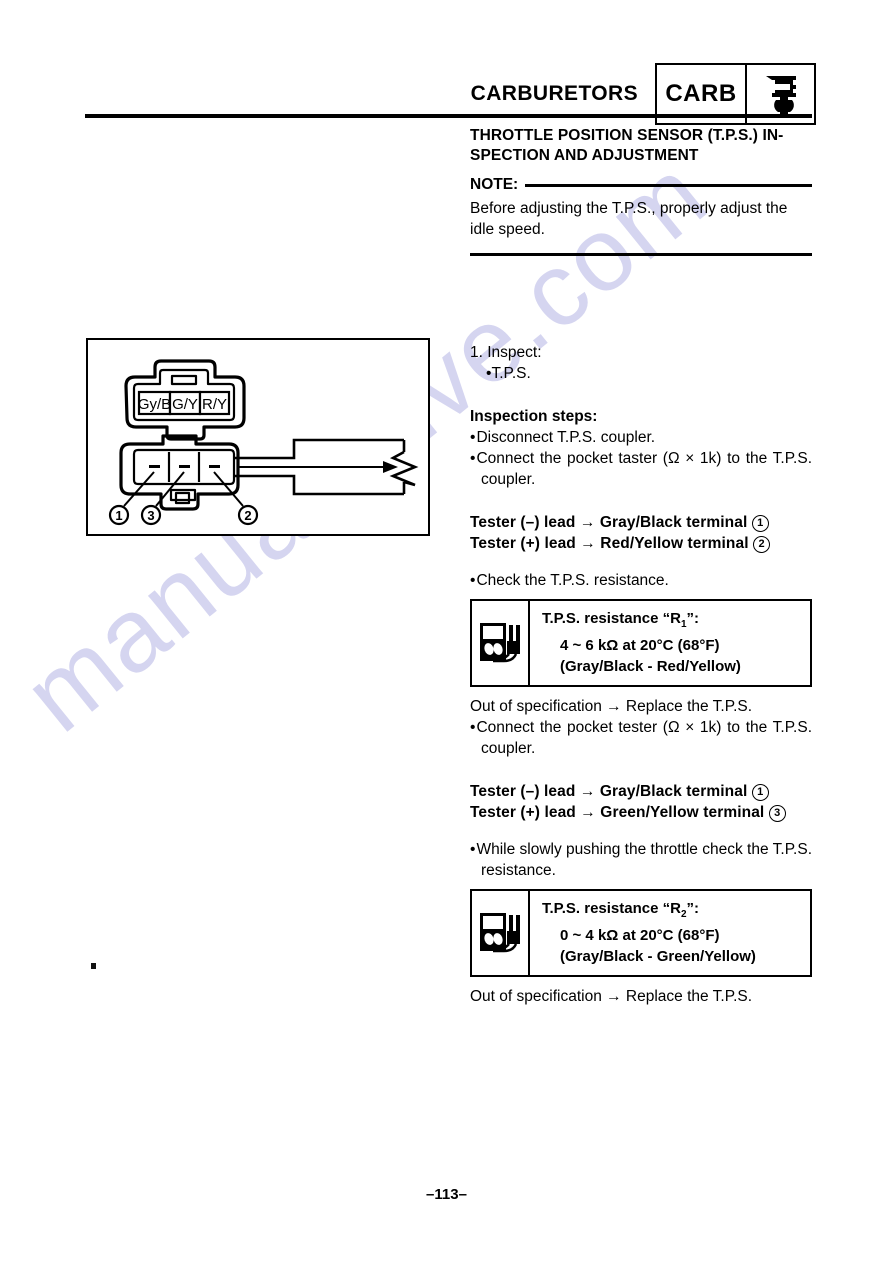 The height and width of the screenshot is (1263, 893). What do you see at coordinates (118, 515) in the screenshot?
I see `diagram-callout-1: 1` at bounding box center [118, 515].